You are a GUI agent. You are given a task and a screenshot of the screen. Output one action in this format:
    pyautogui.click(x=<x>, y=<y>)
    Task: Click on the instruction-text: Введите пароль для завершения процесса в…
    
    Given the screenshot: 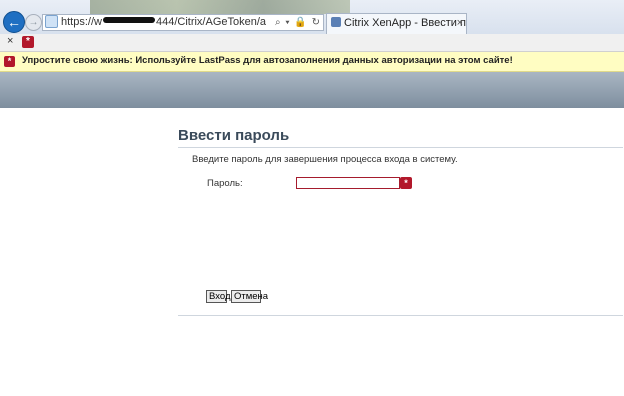 What is the action you would take?
    pyautogui.click(x=325, y=159)
    